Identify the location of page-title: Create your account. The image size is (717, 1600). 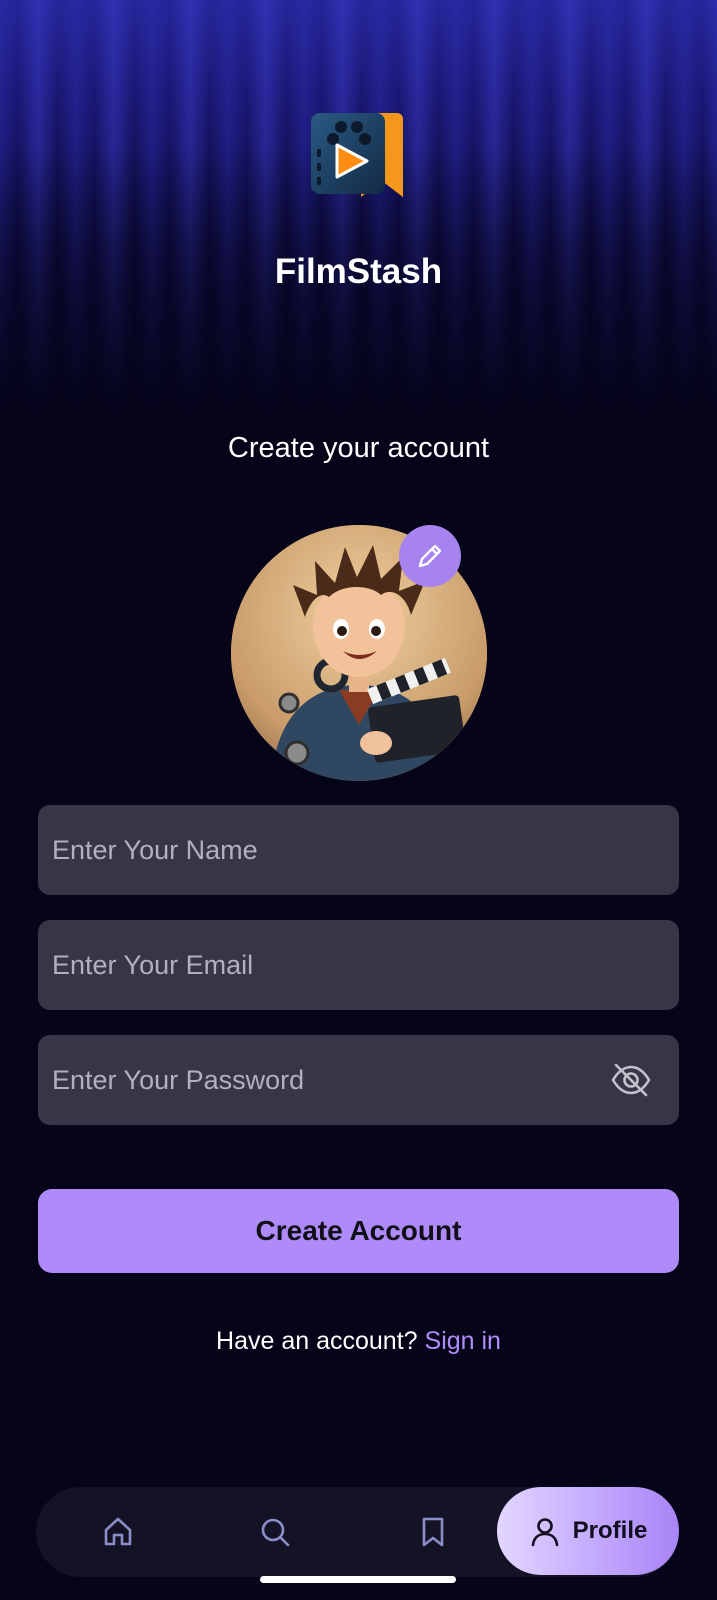
(358, 448).